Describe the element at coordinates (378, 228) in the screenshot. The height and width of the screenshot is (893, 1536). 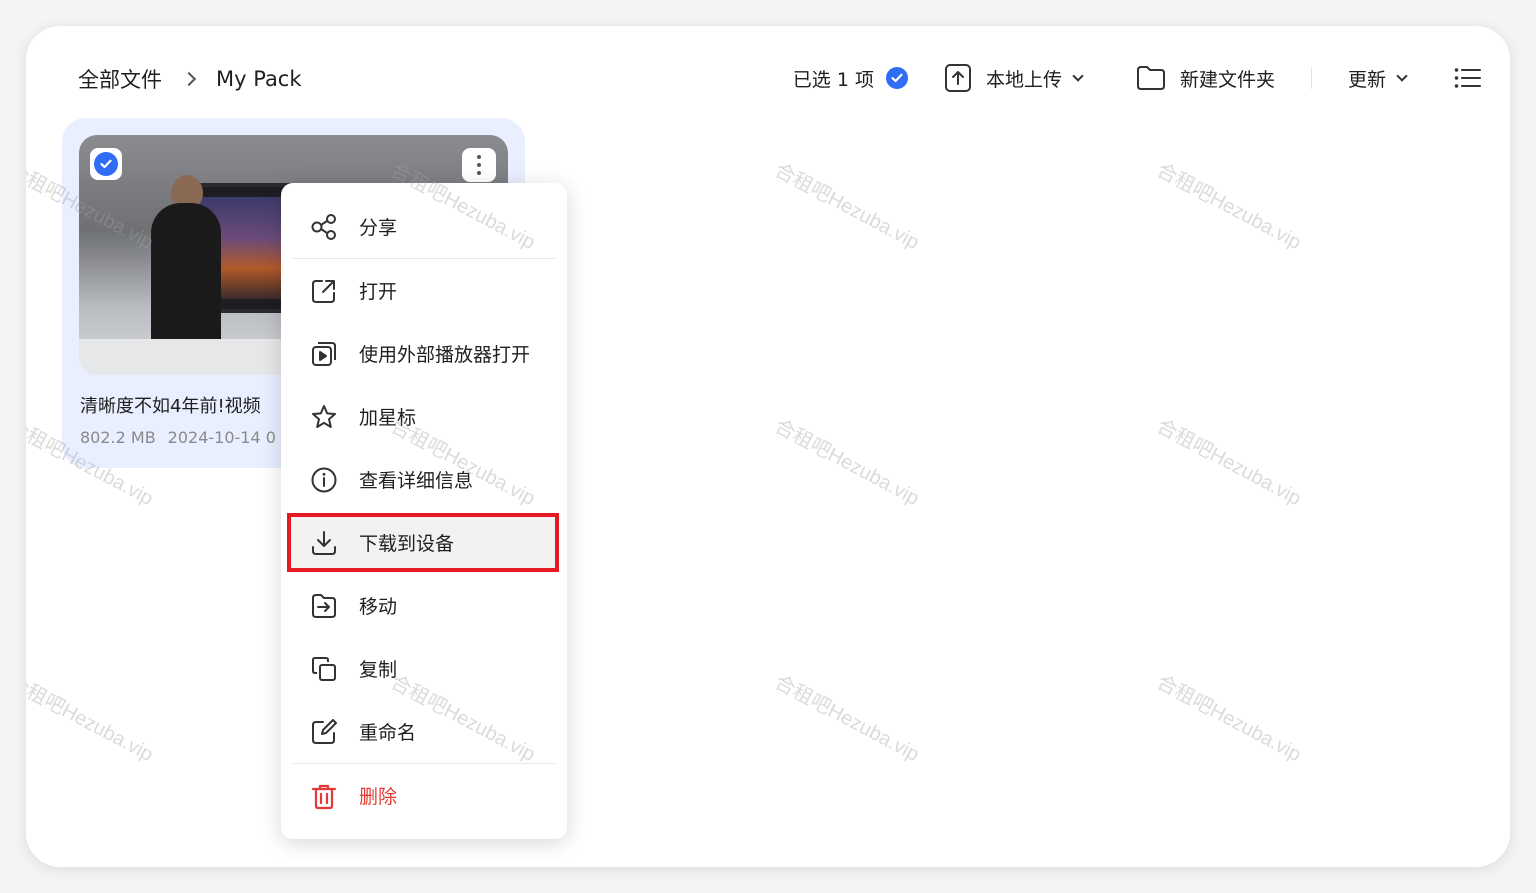
I see `menu-item-label: 分享` at that location.